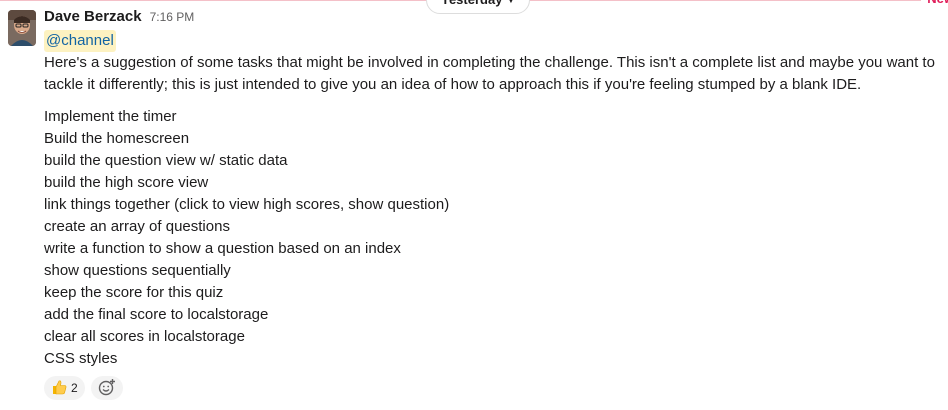  I want to click on message-header: Dave Berzack 7:16 PM, so click(490, 18).